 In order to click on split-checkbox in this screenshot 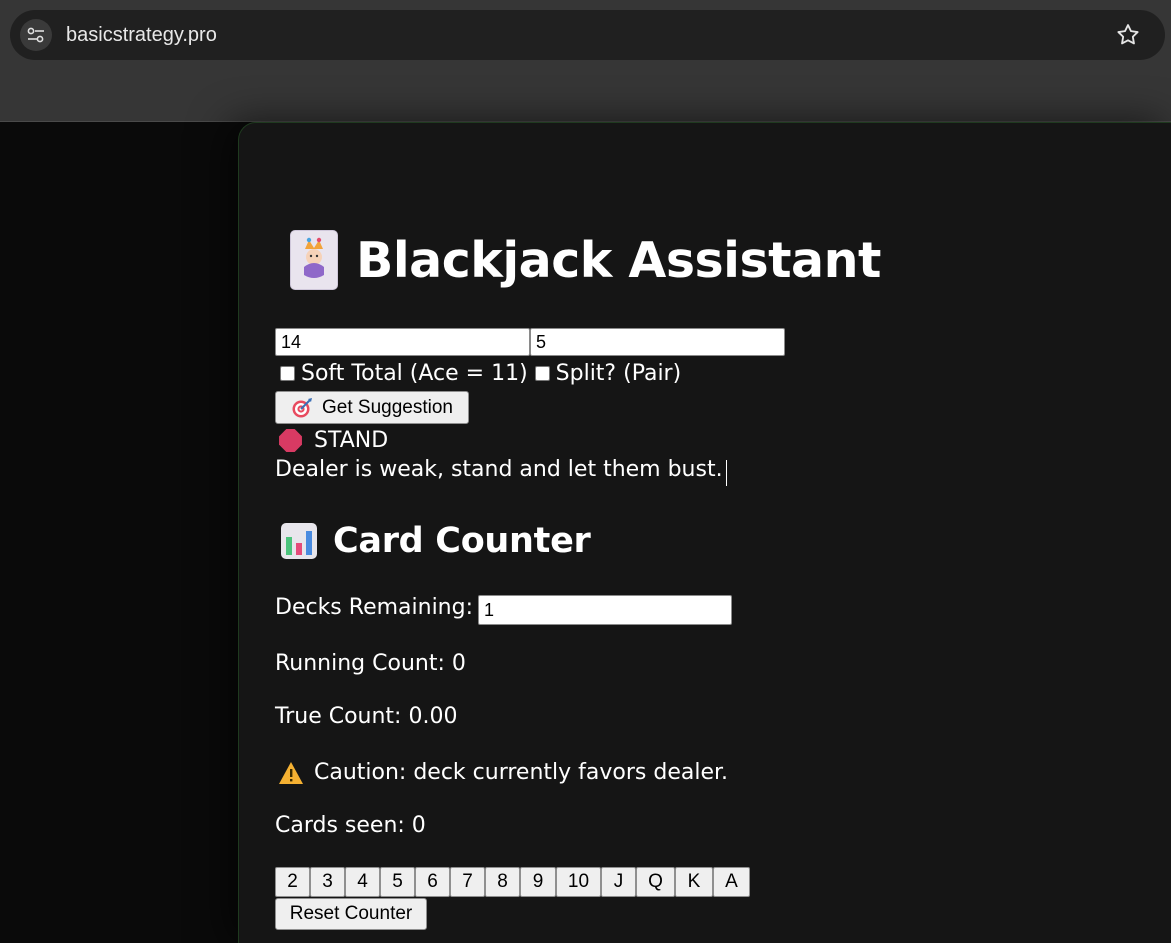, I will do `click(542, 373)`.